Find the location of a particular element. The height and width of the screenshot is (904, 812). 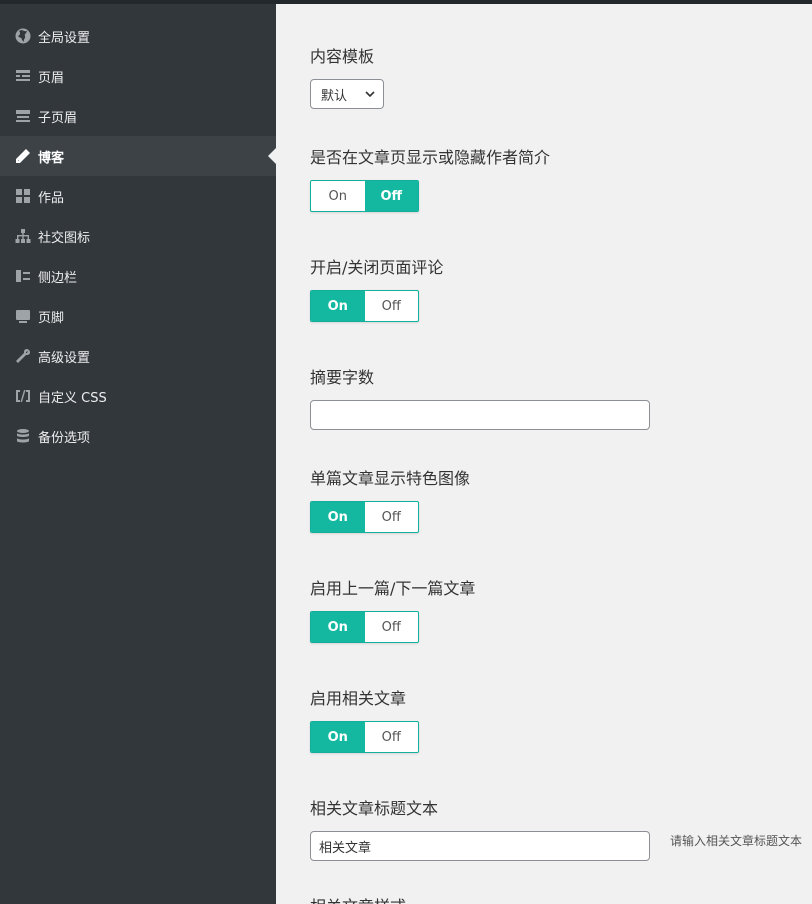

prev-next-on-button: On is located at coordinates (338, 627).